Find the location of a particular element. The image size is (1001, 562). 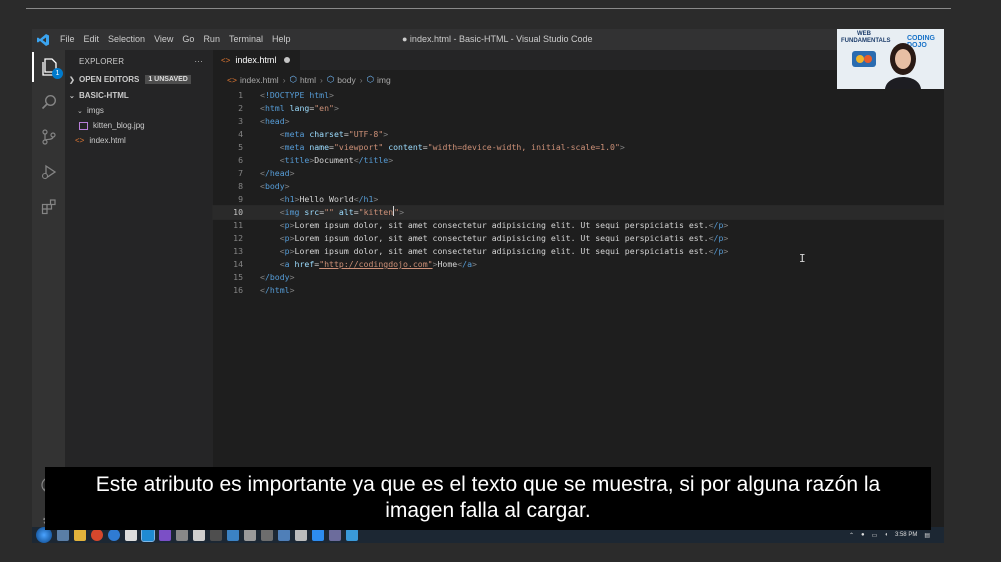

line-number: 5 is located at coordinates (240, 147).